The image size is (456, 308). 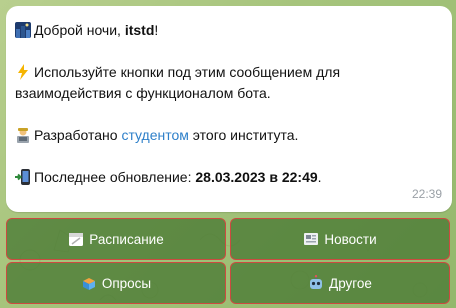 I want to click on schedule-label: Расписание, so click(x=126, y=239).